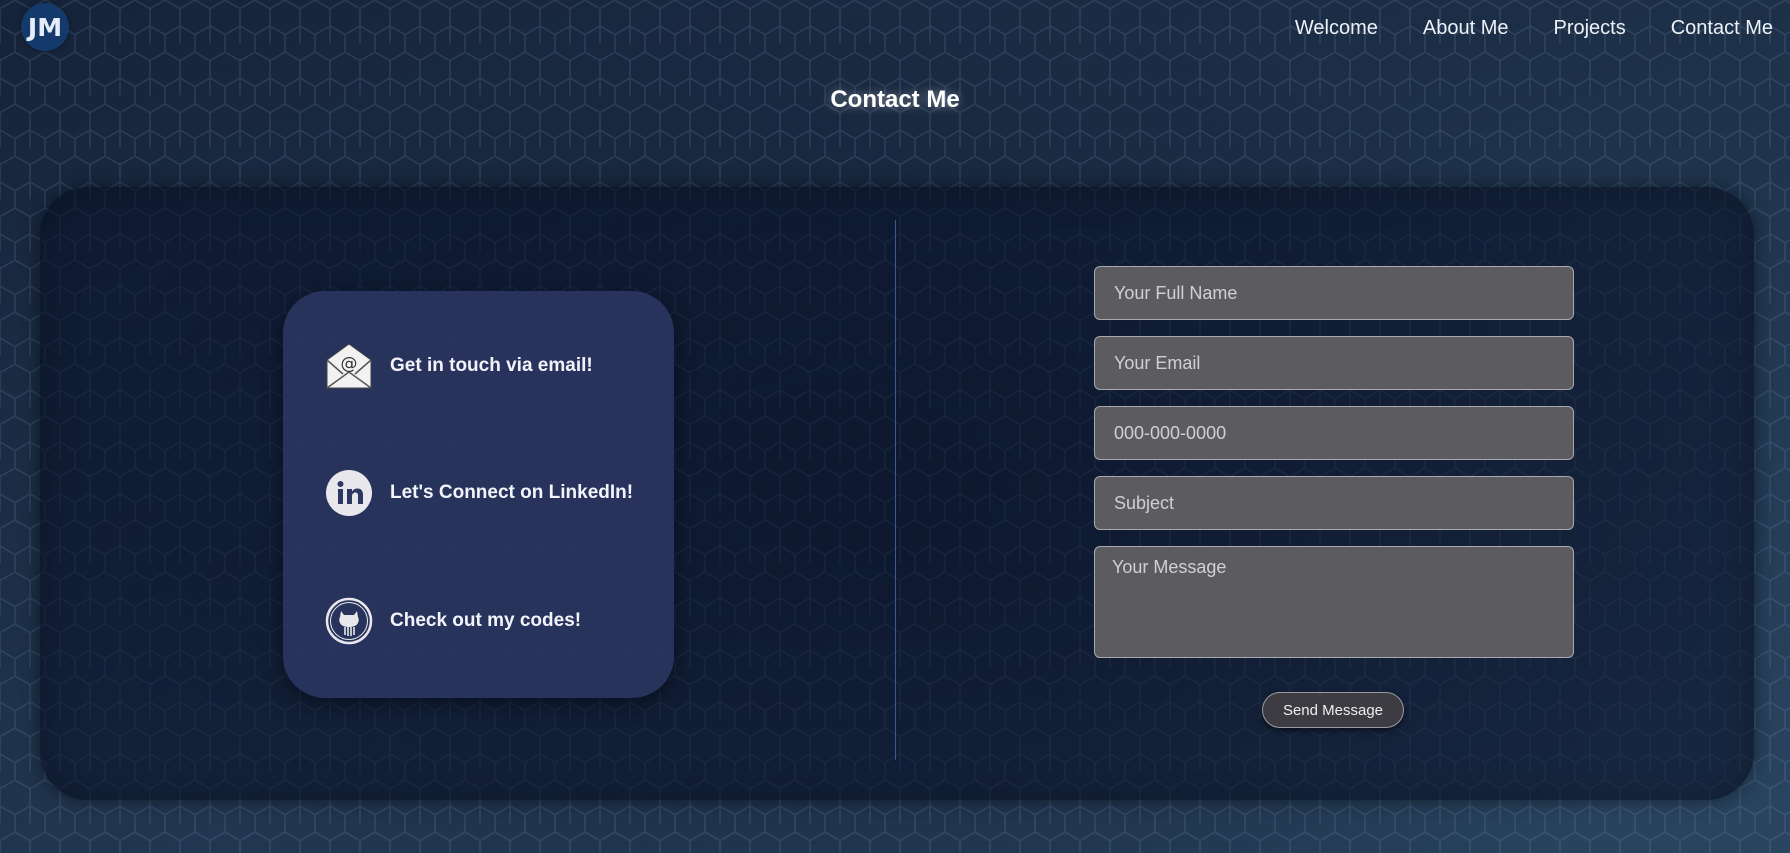 The image size is (1790, 853). I want to click on linkedin-icon, so click(349, 493).